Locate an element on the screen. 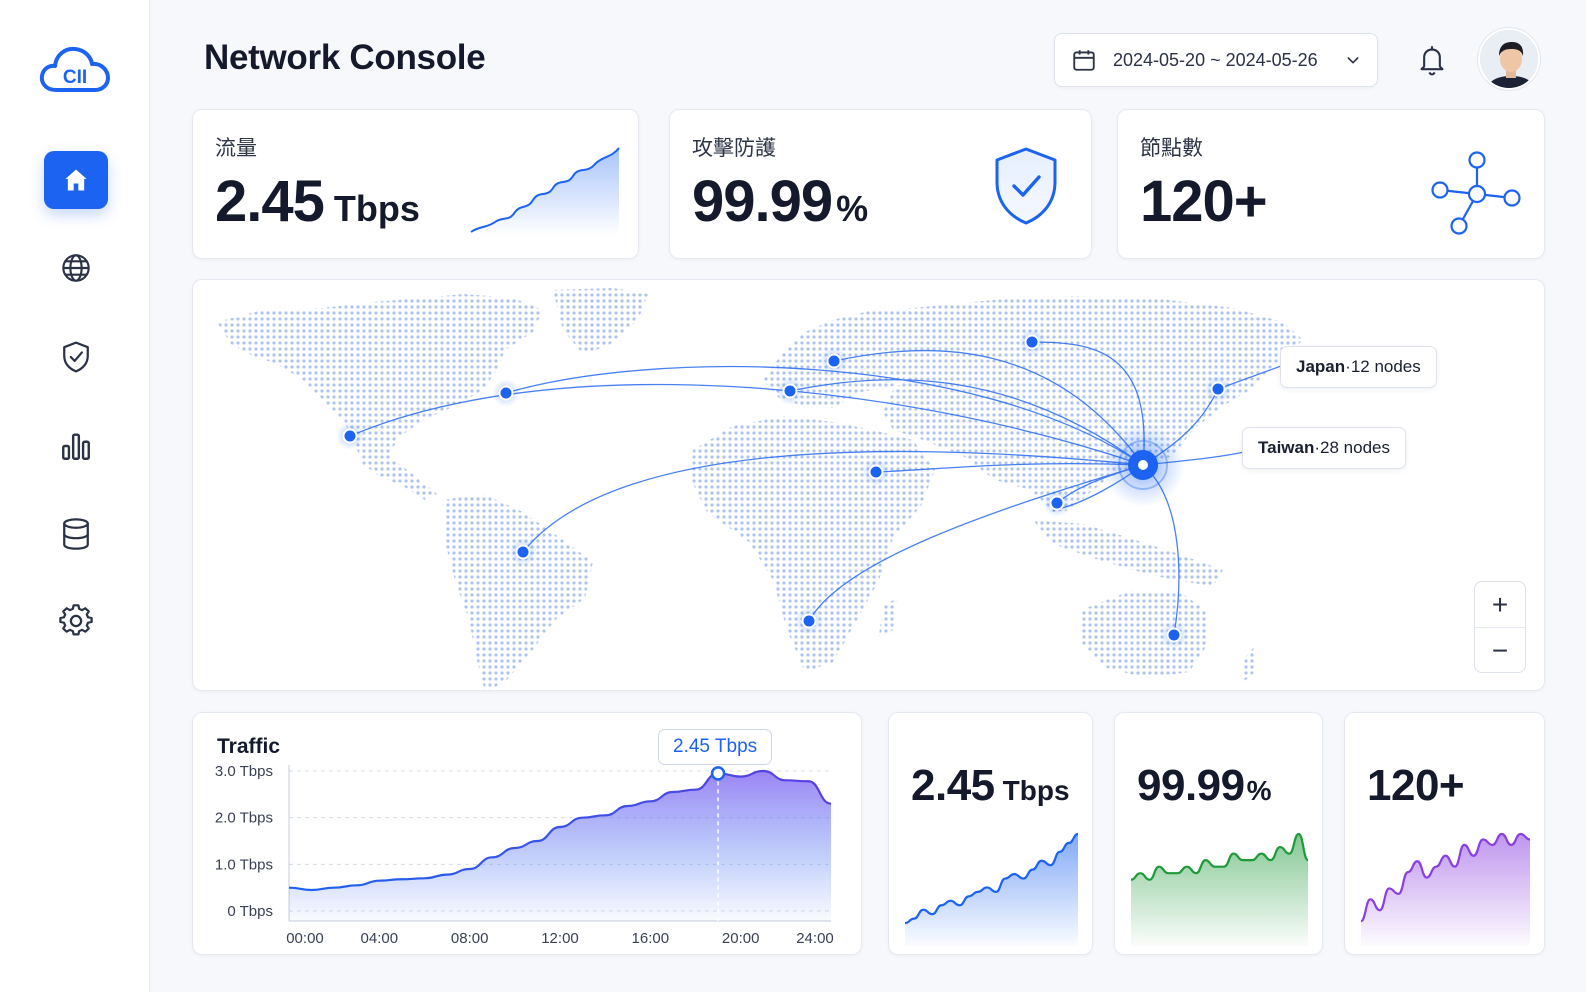 The image size is (1586, 992). avatar-portrait-icon is located at coordinates (1509, 59).